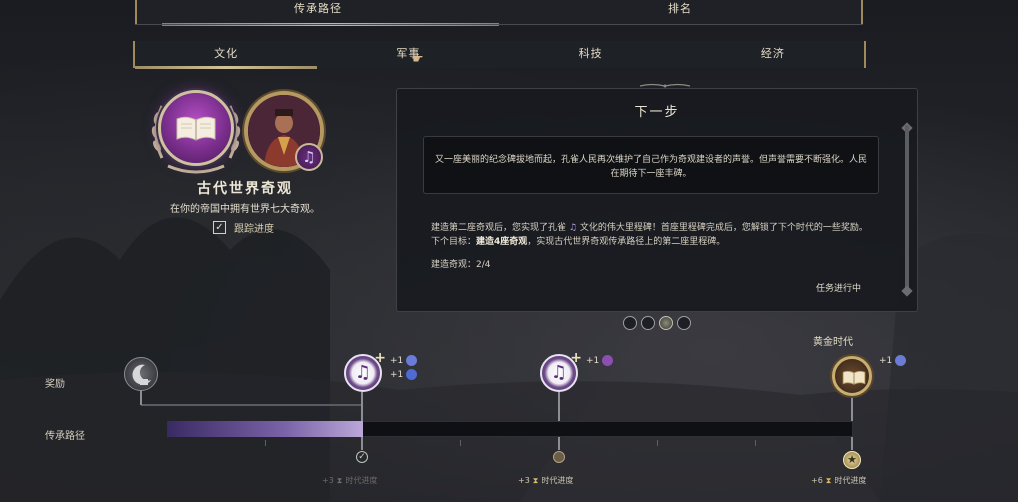 The height and width of the screenshot is (502, 1018). I want to click on milestone-line1-tail: 文化的伟大里程碑！首座里程碑完成后，您解锁了下个时代的一些奖励。, so click(723, 228).